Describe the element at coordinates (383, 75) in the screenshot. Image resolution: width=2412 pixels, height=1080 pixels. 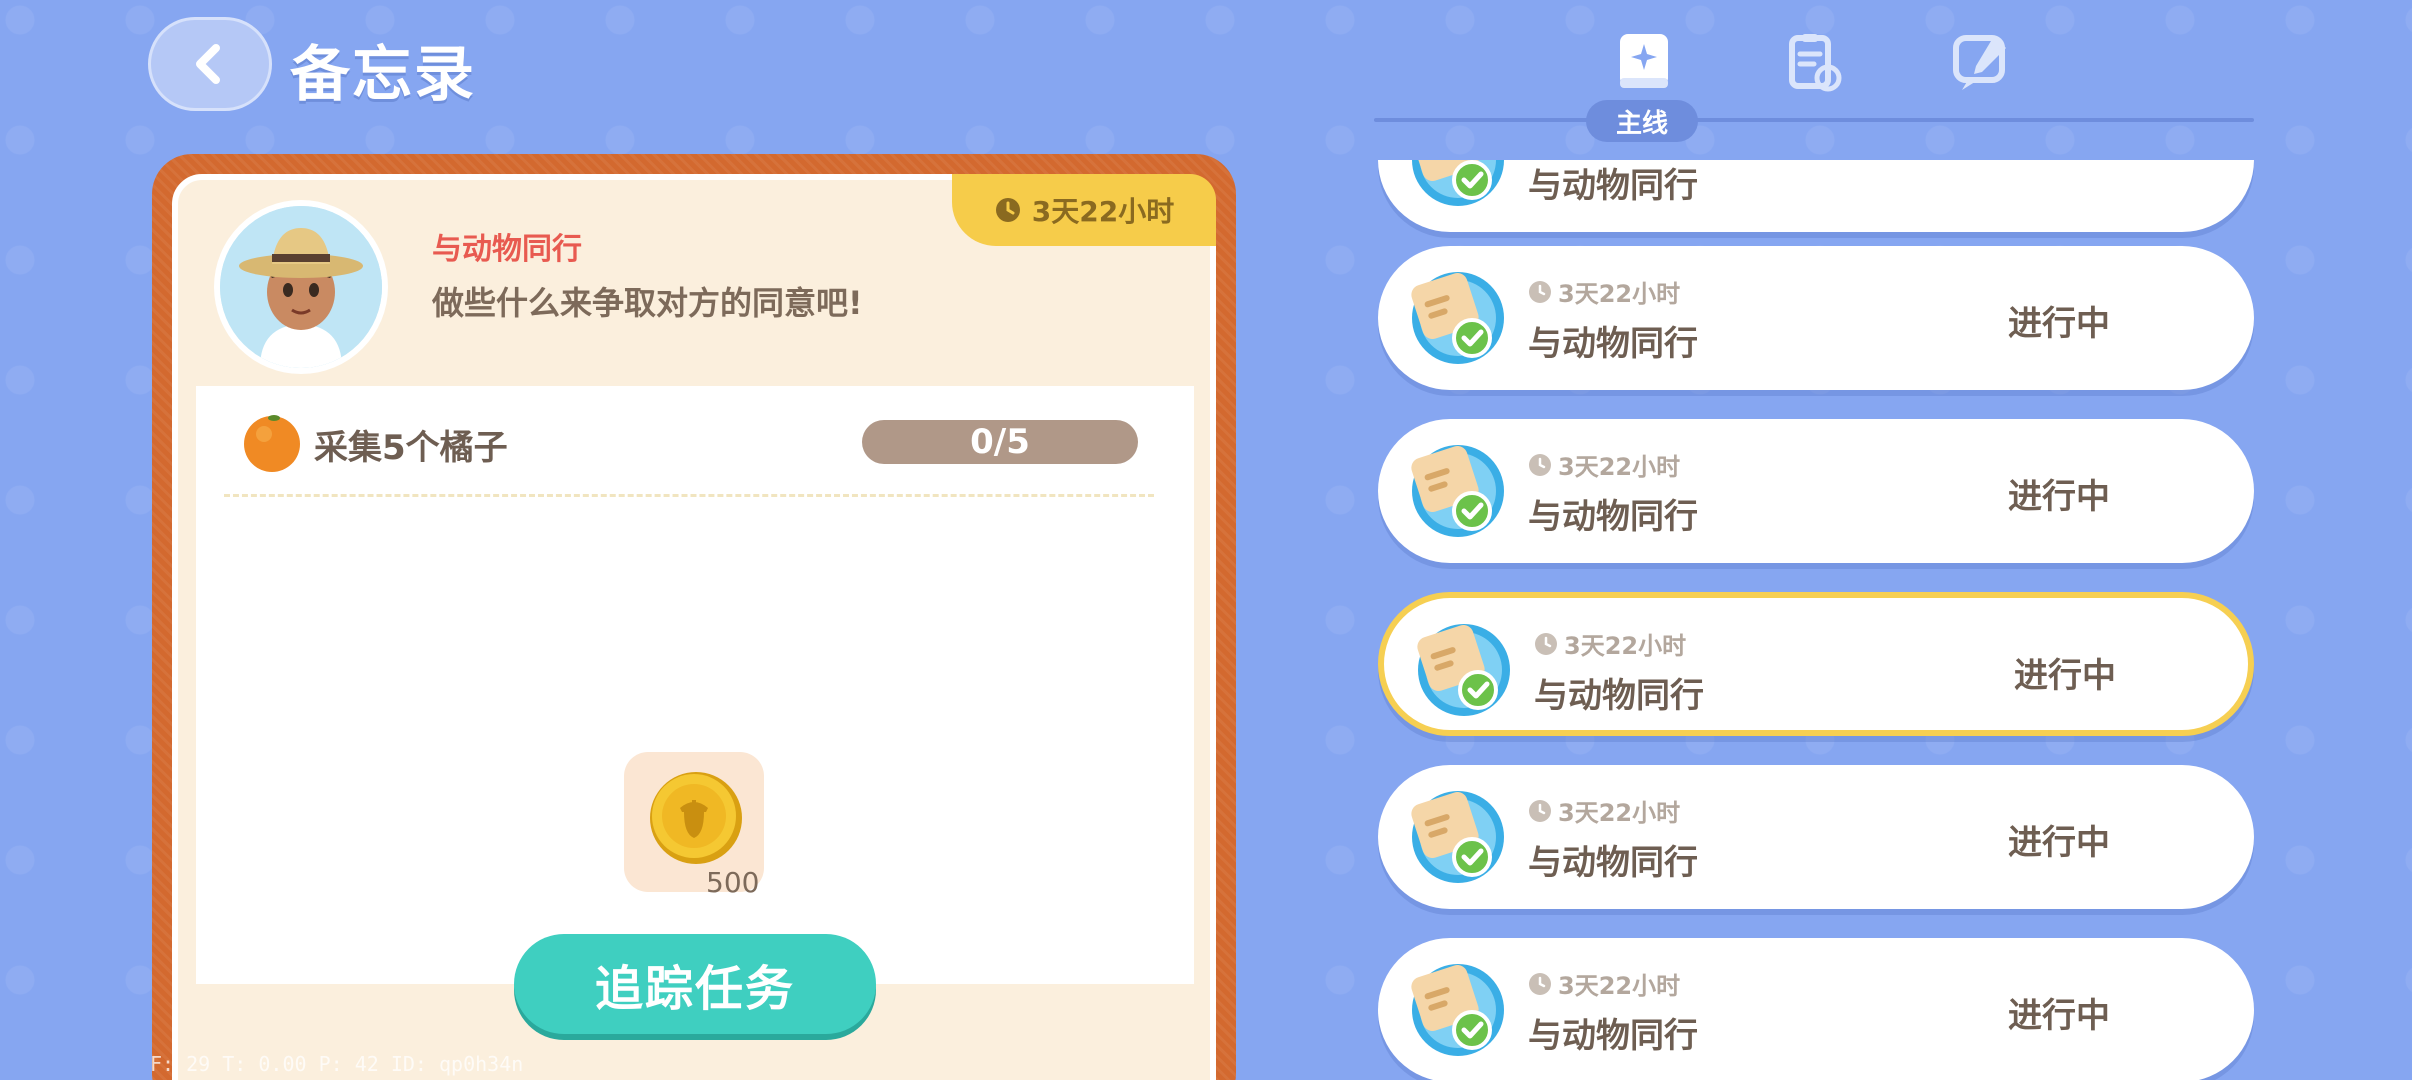
I see `page-title: 备忘录` at that location.